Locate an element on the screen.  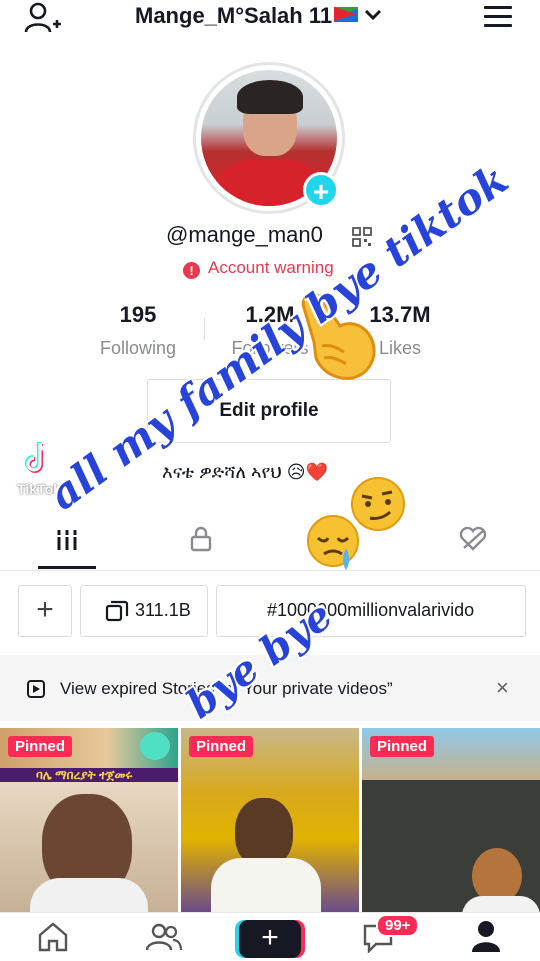
stat-following-value: 195 is located at coordinates (138, 314).